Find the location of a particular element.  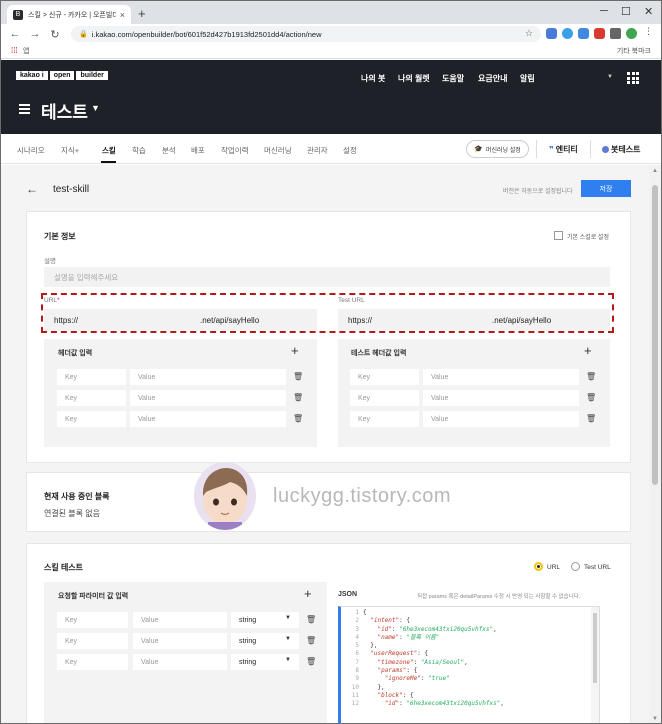

nav-my-bot: 나의 봇 is located at coordinates (373, 78).